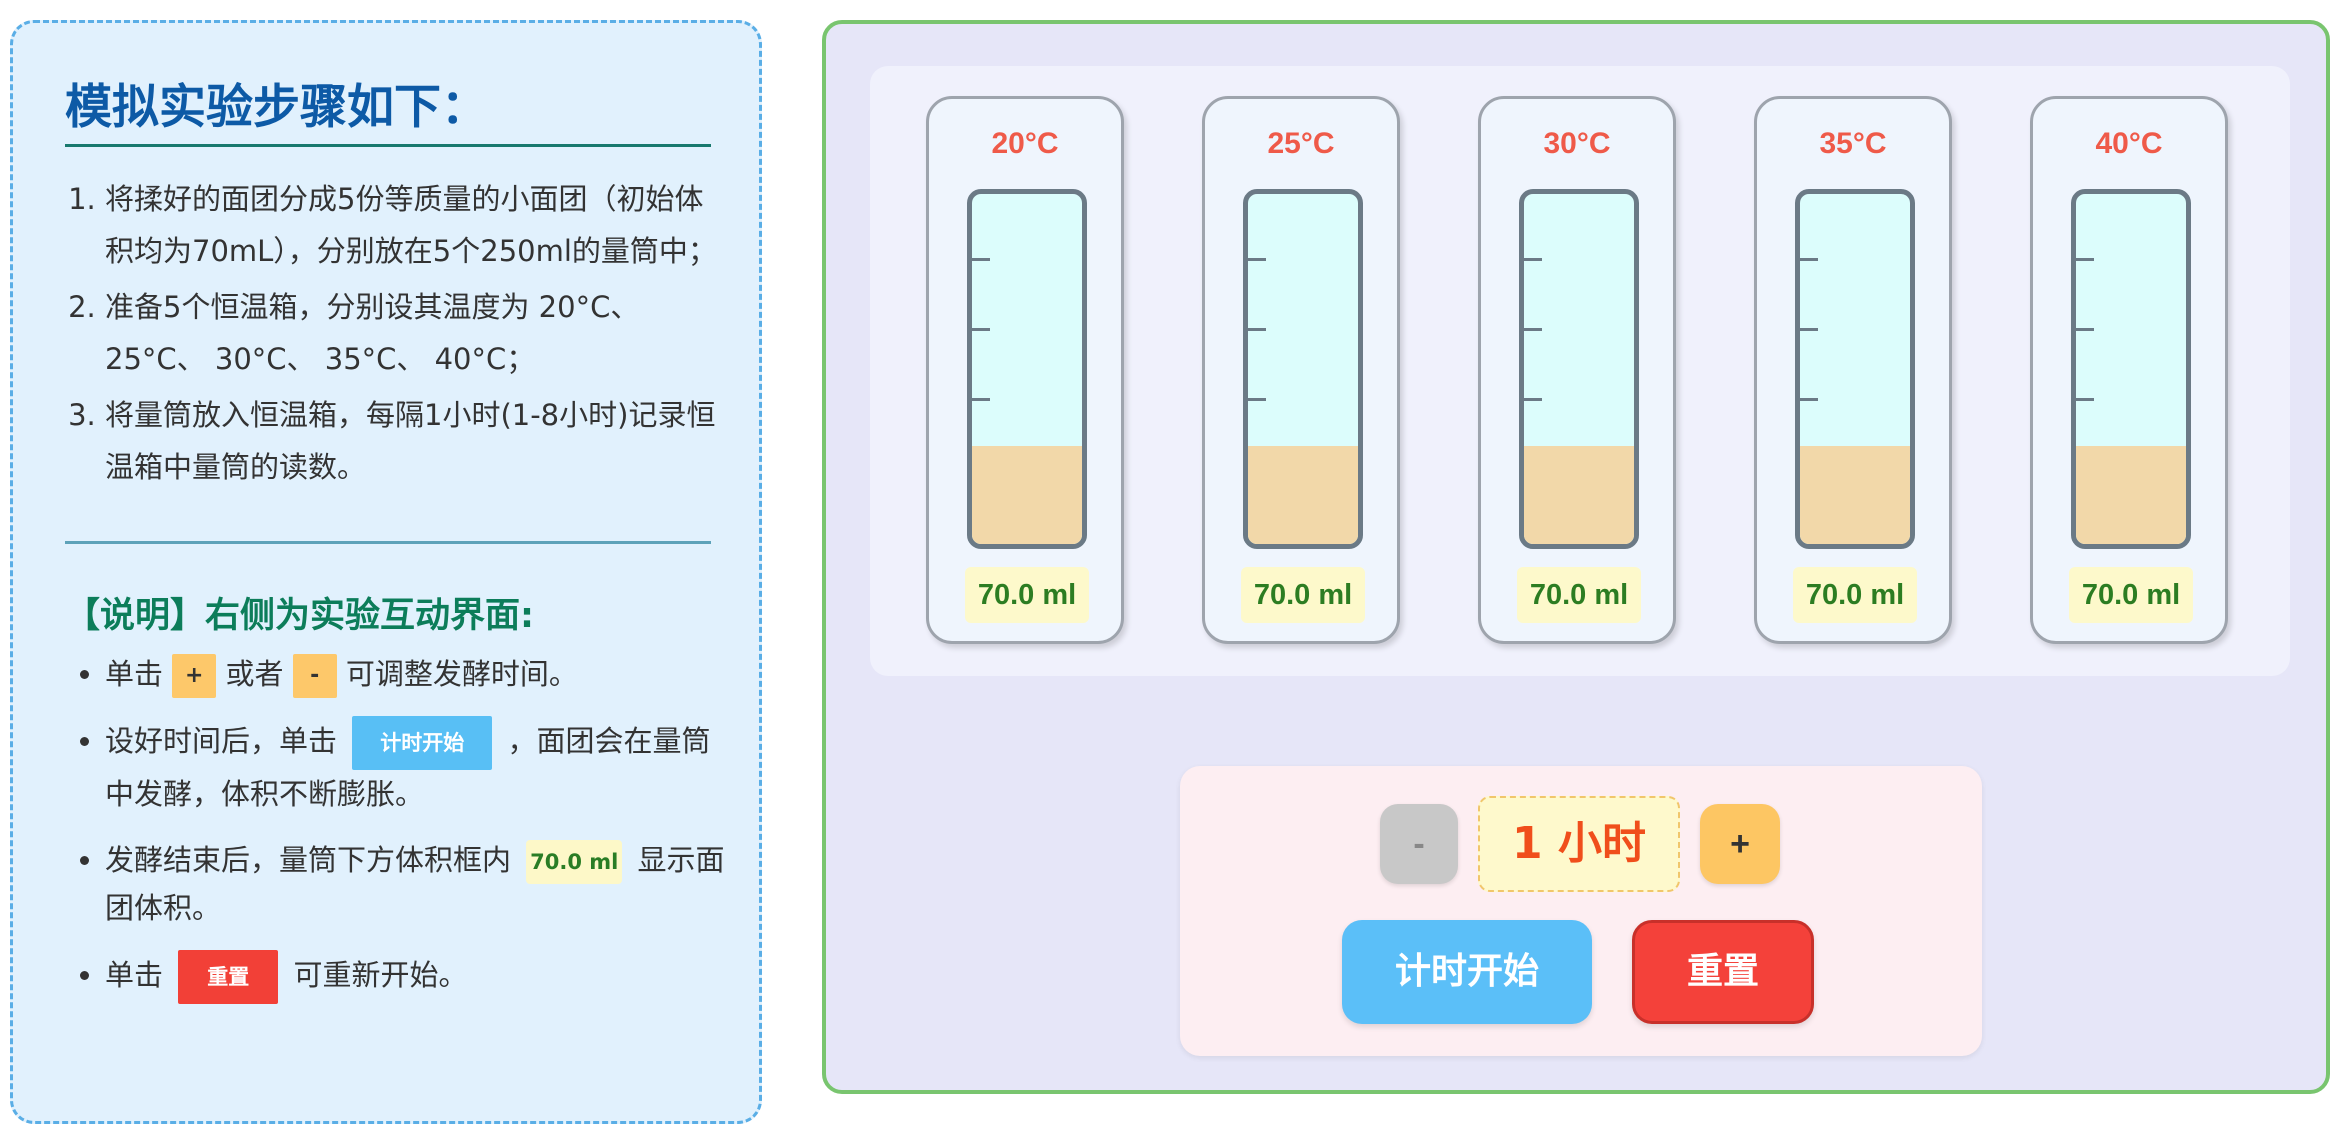  Describe the element at coordinates (314, 676) in the screenshot. I see `minus-chip: -` at that location.